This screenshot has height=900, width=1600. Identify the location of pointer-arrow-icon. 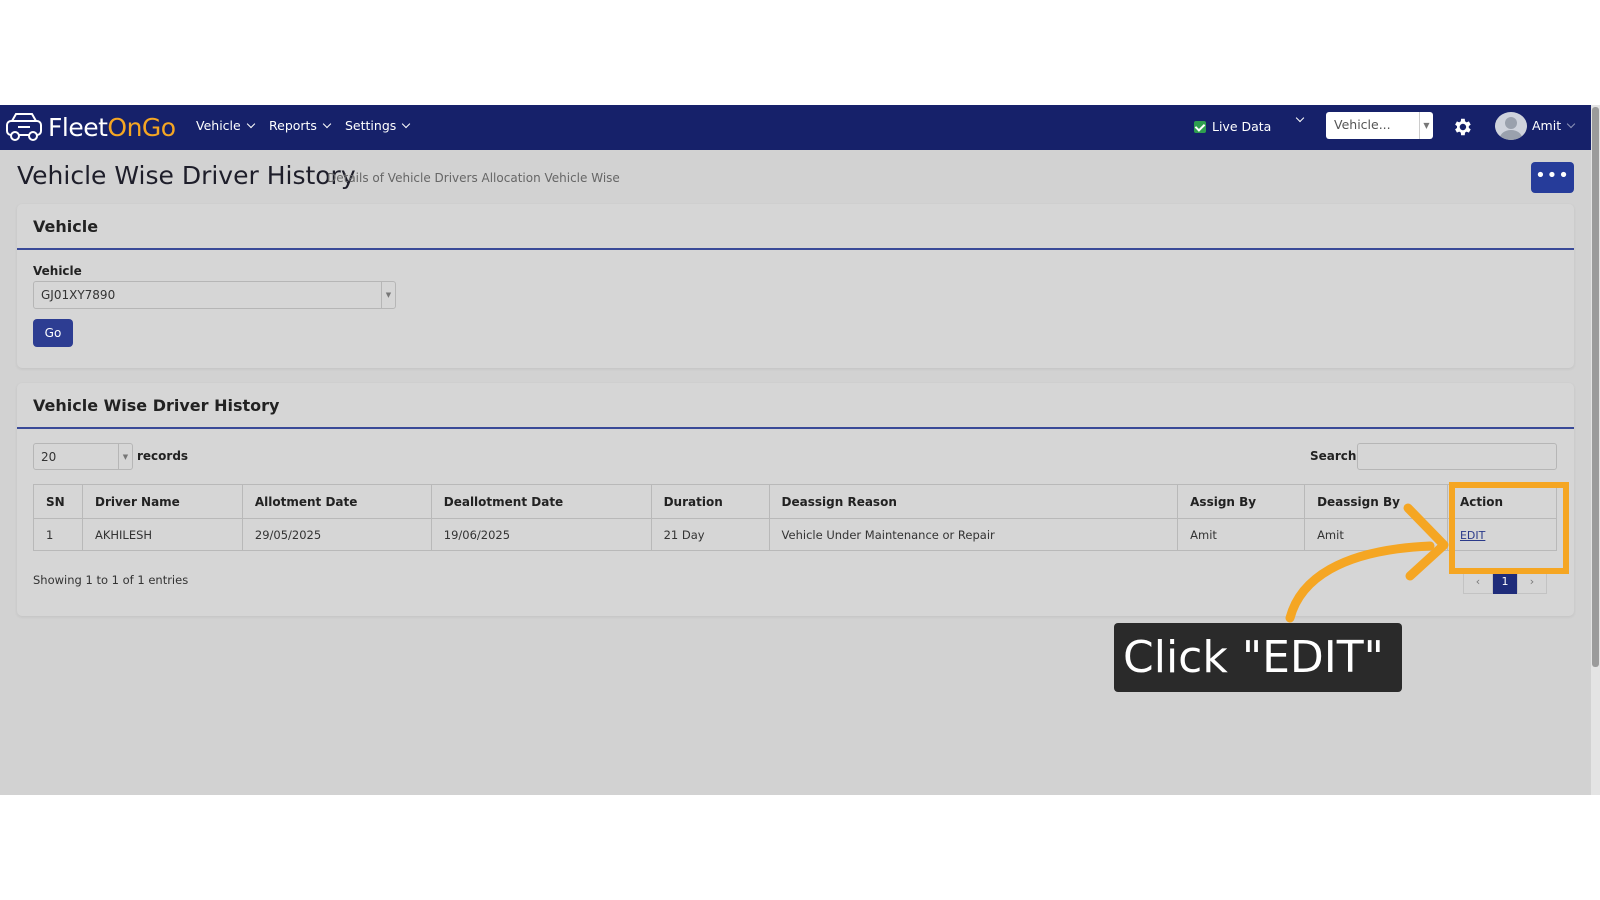
(1367, 563).